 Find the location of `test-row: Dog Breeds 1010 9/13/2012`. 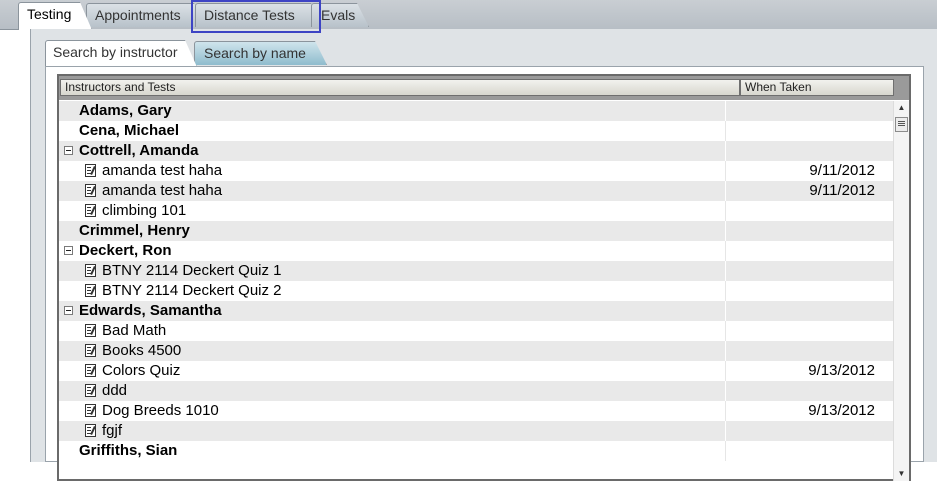

test-row: Dog Breeds 1010 9/13/2012 is located at coordinates (476, 411).